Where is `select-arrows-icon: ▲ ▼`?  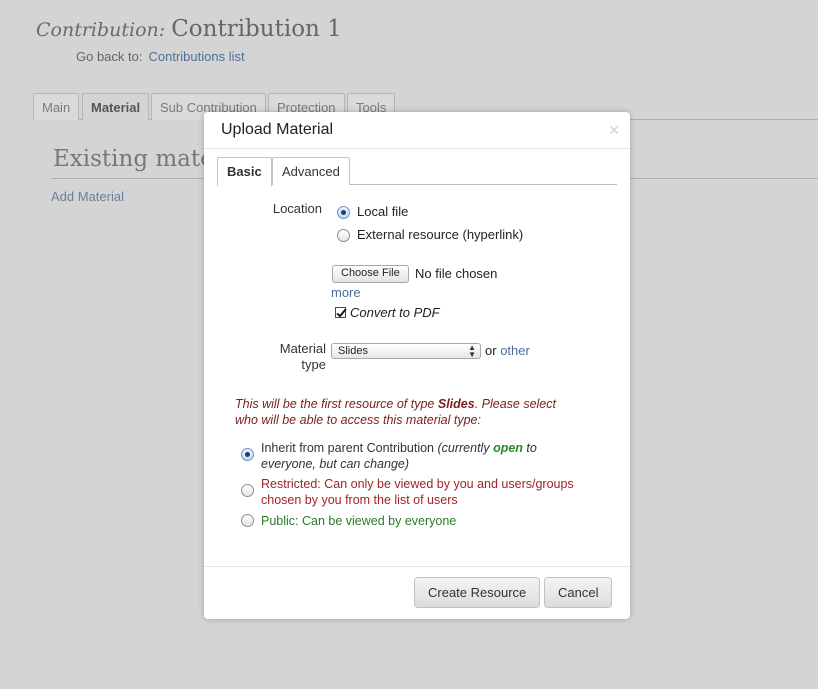 select-arrows-icon: ▲ ▼ is located at coordinates (472, 351).